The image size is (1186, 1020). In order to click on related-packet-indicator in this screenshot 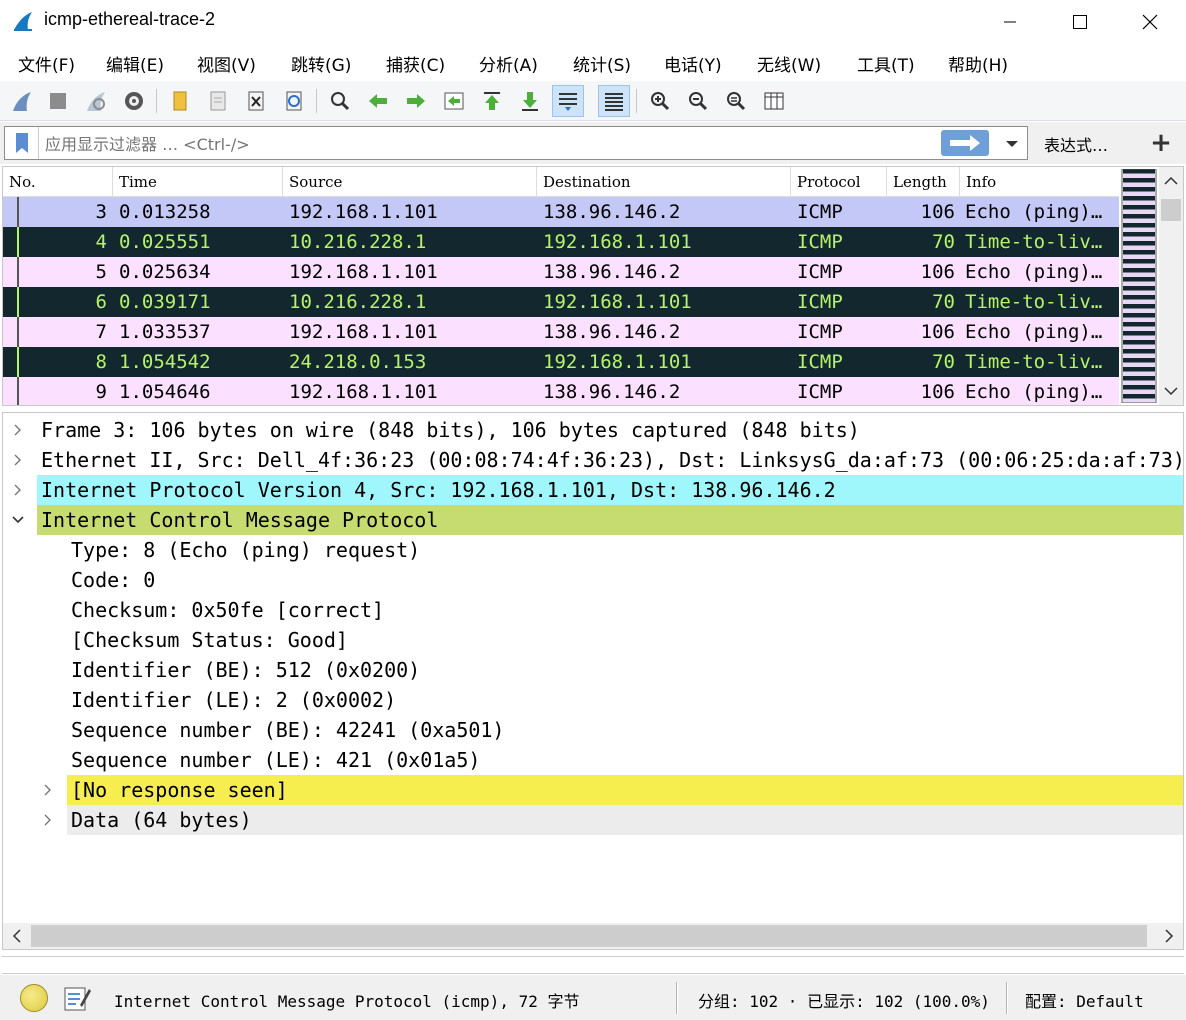, I will do `click(18, 362)`.